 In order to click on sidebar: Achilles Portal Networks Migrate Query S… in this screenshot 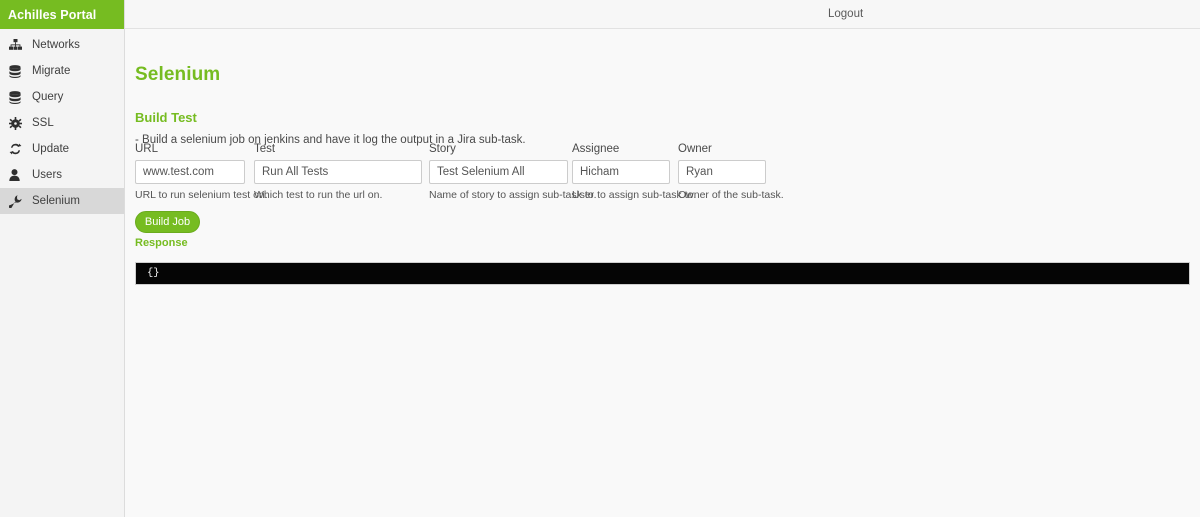, I will do `click(62, 258)`.